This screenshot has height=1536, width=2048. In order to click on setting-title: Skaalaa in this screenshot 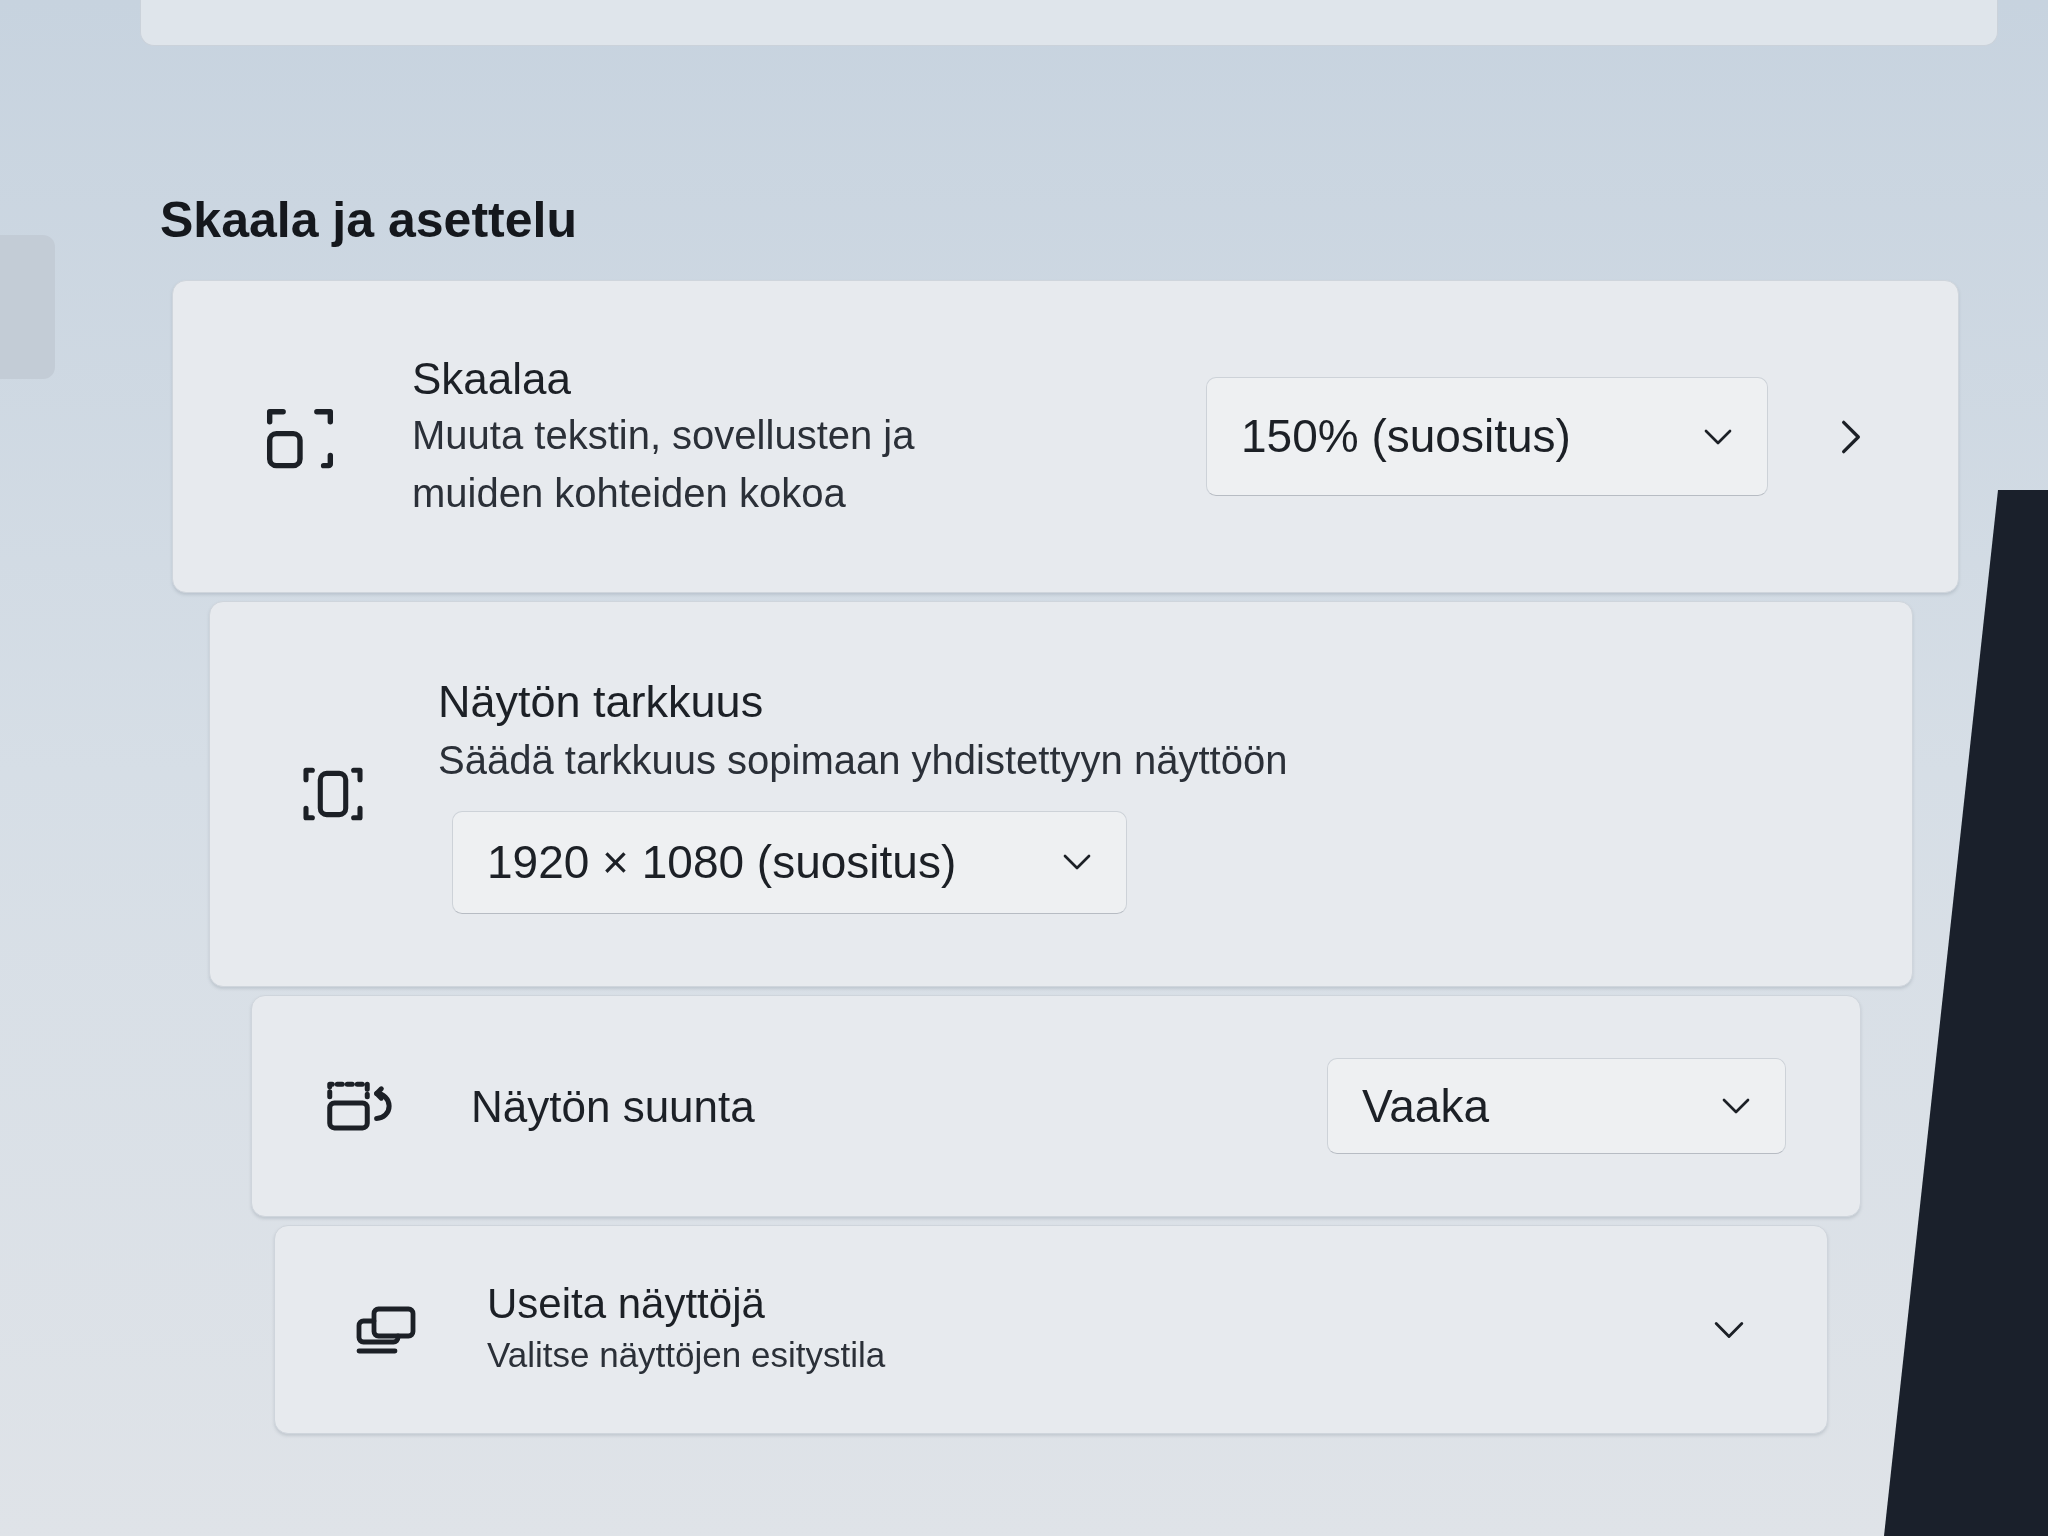, I will do `click(492, 379)`.